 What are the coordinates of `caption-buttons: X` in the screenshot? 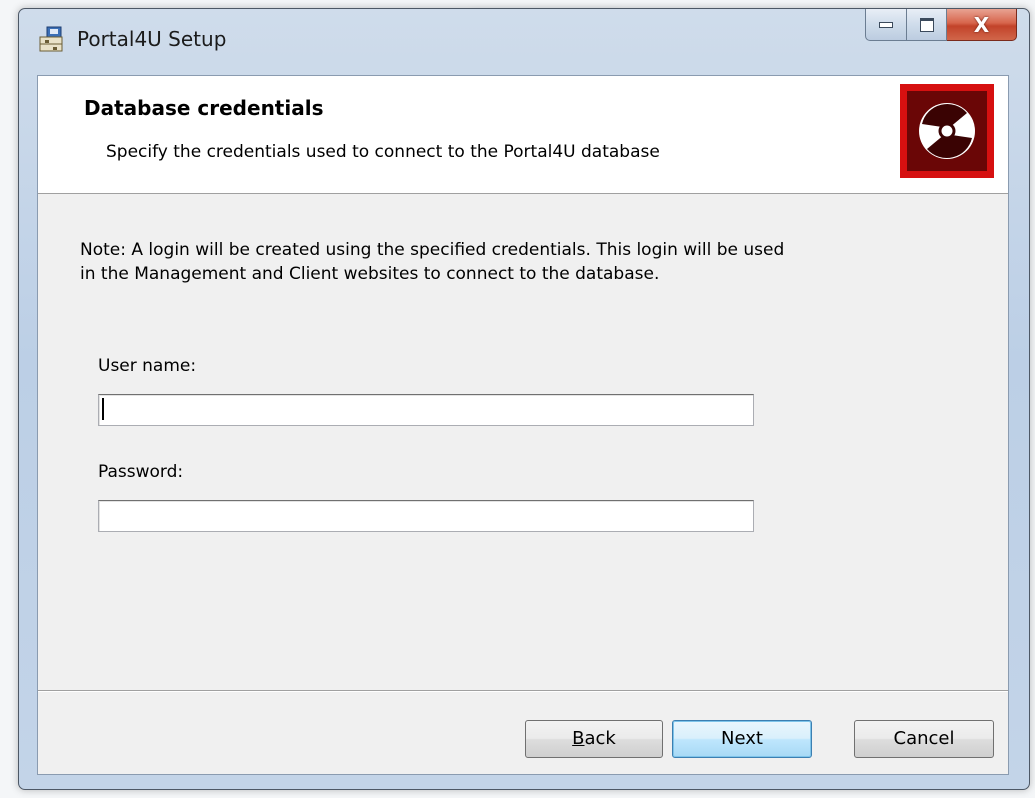 It's located at (941, 26).